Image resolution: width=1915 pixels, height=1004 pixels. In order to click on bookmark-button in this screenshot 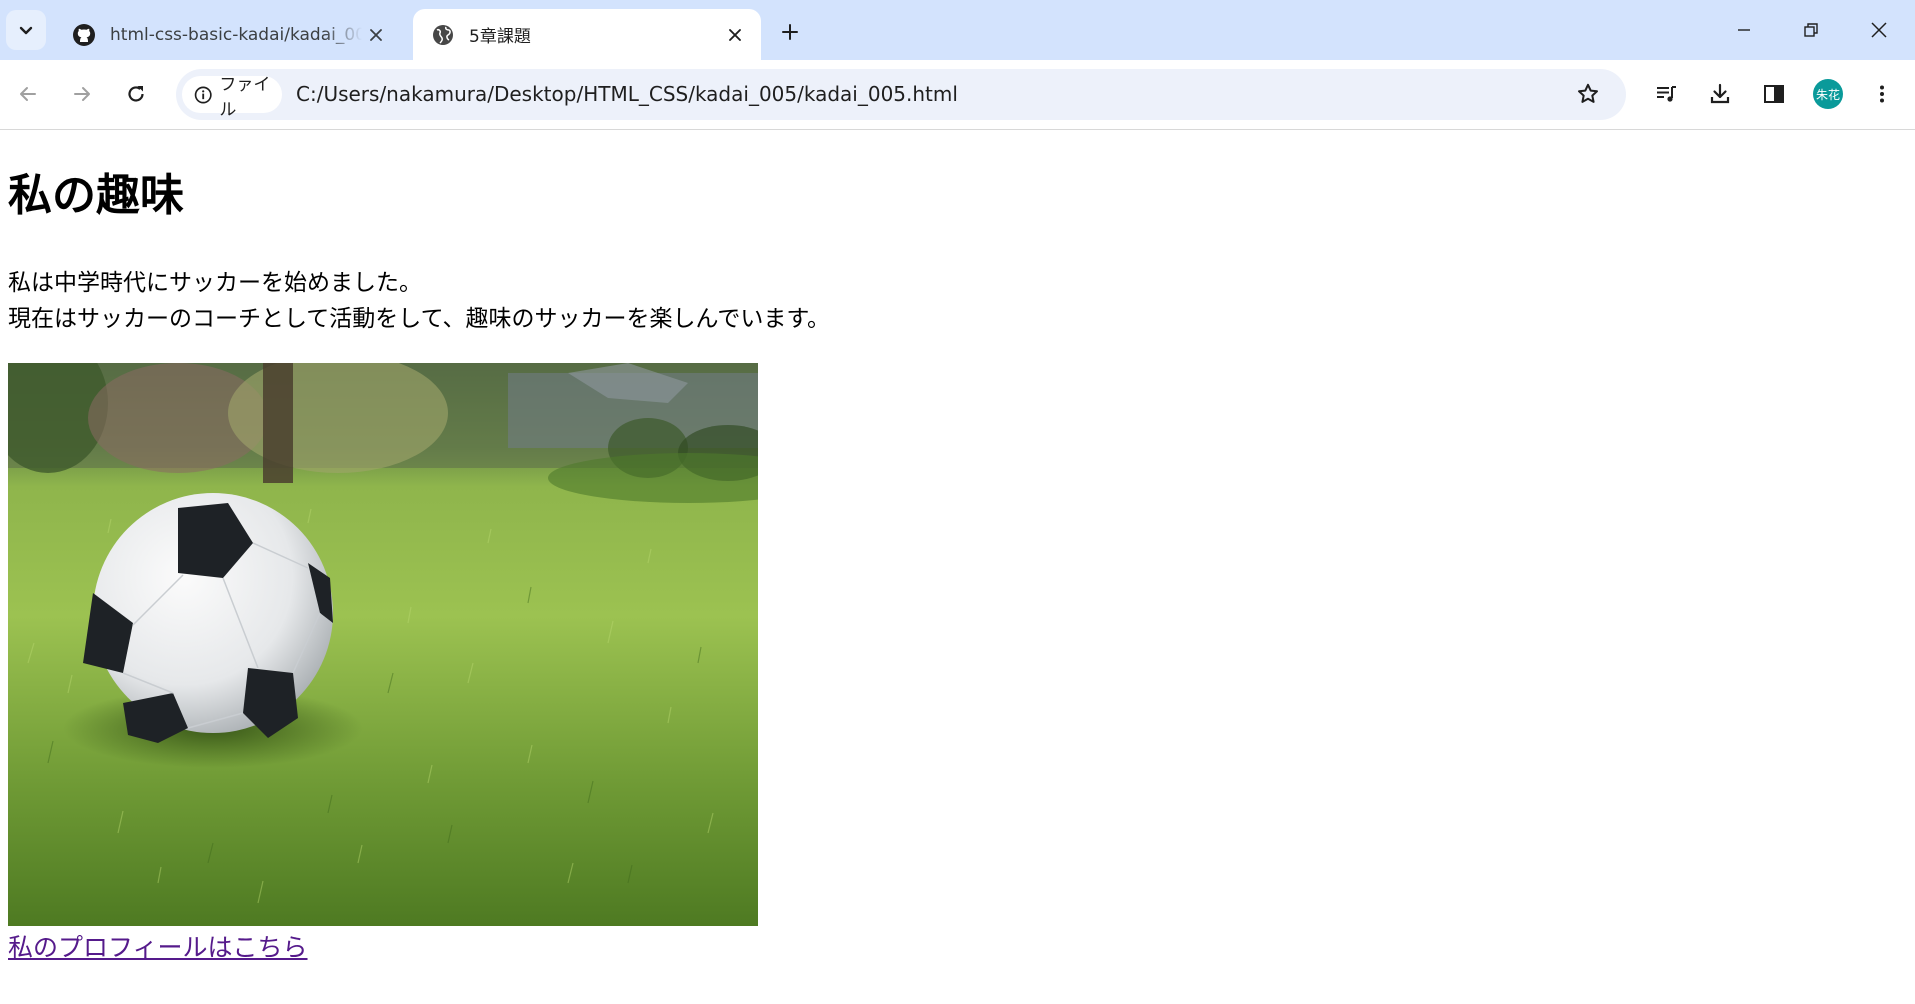, I will do `click(1588, 94)`.